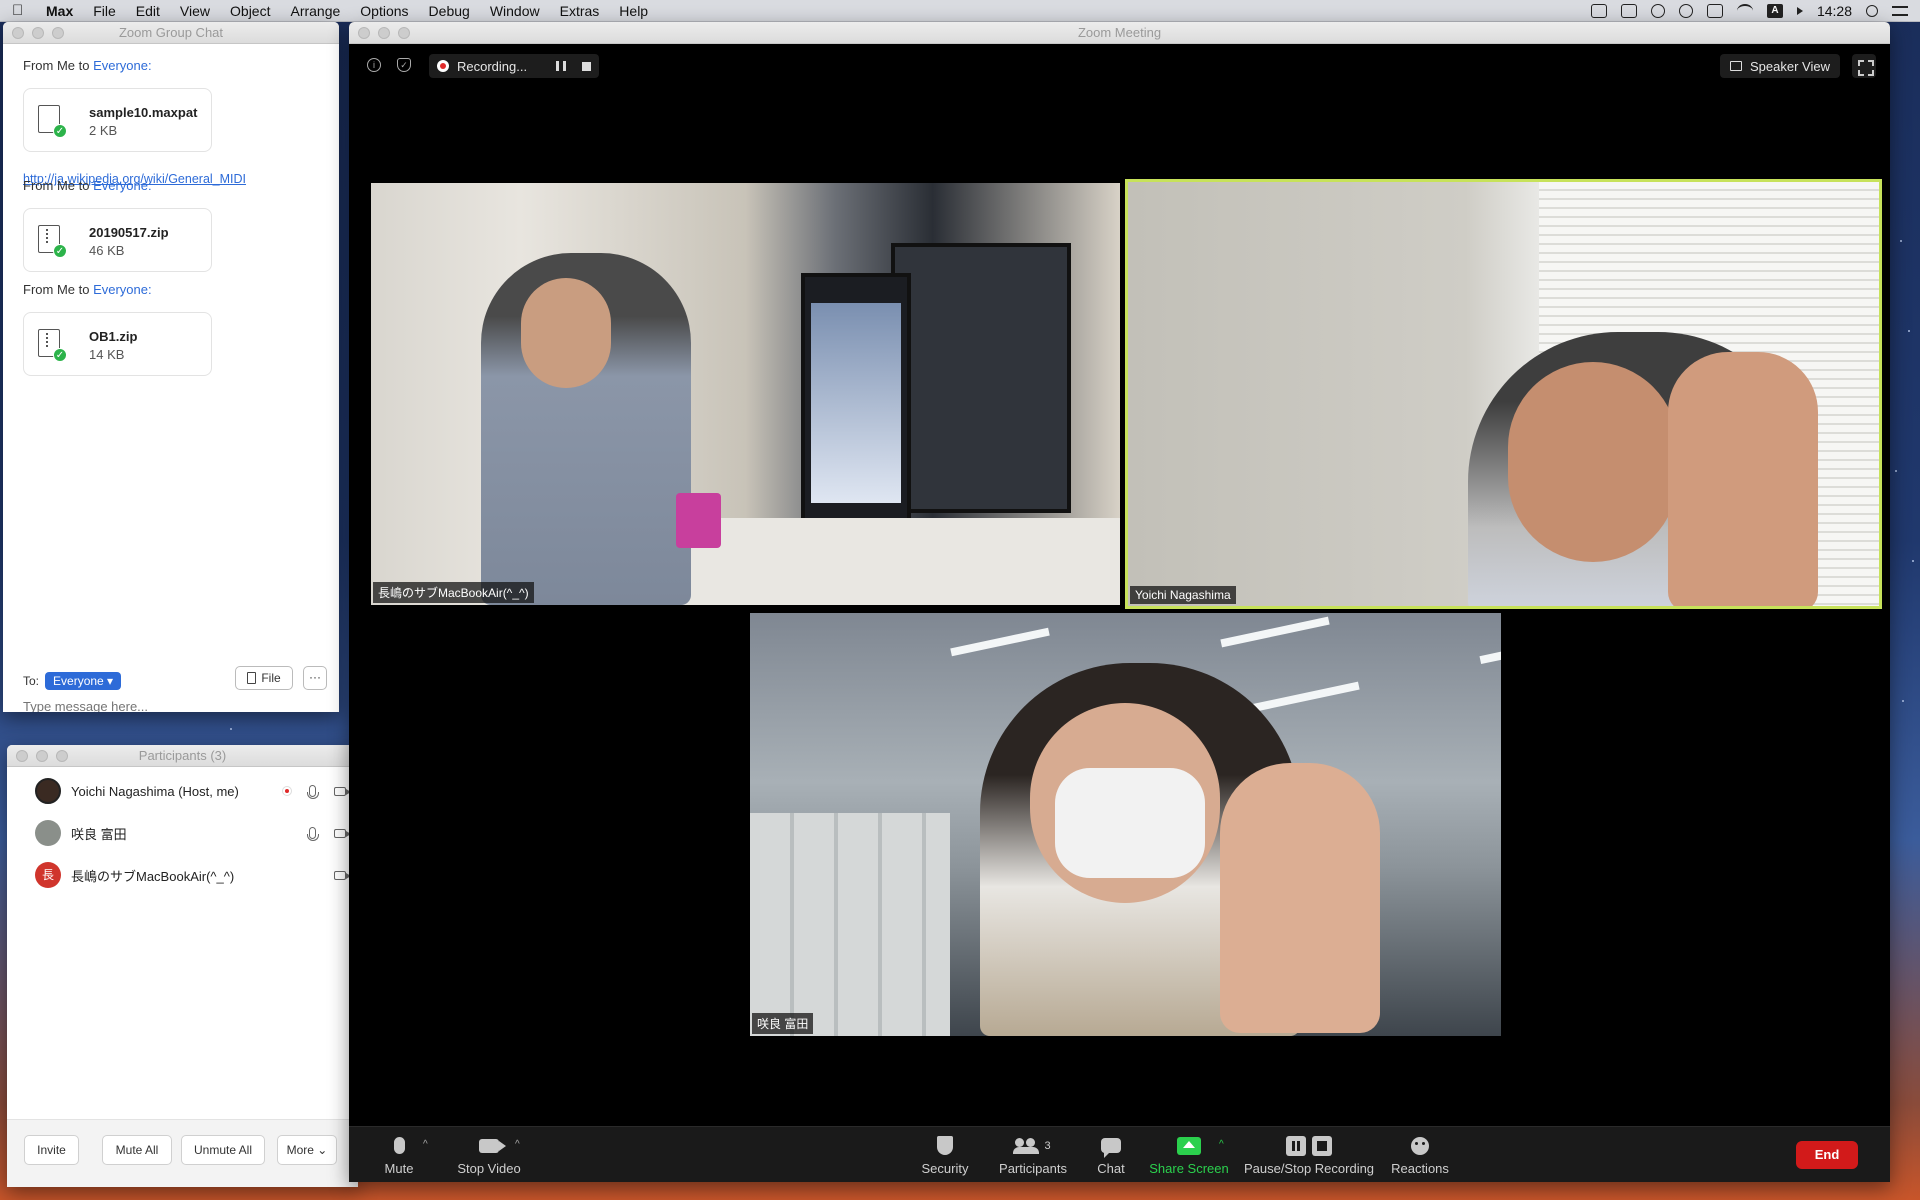 The height and width of the screenshot is (1200, 1920). What do you see at coordinates (449, 11) in the screenshot?
I see `menu-debug: Debug` at bounding box center [449, 11].